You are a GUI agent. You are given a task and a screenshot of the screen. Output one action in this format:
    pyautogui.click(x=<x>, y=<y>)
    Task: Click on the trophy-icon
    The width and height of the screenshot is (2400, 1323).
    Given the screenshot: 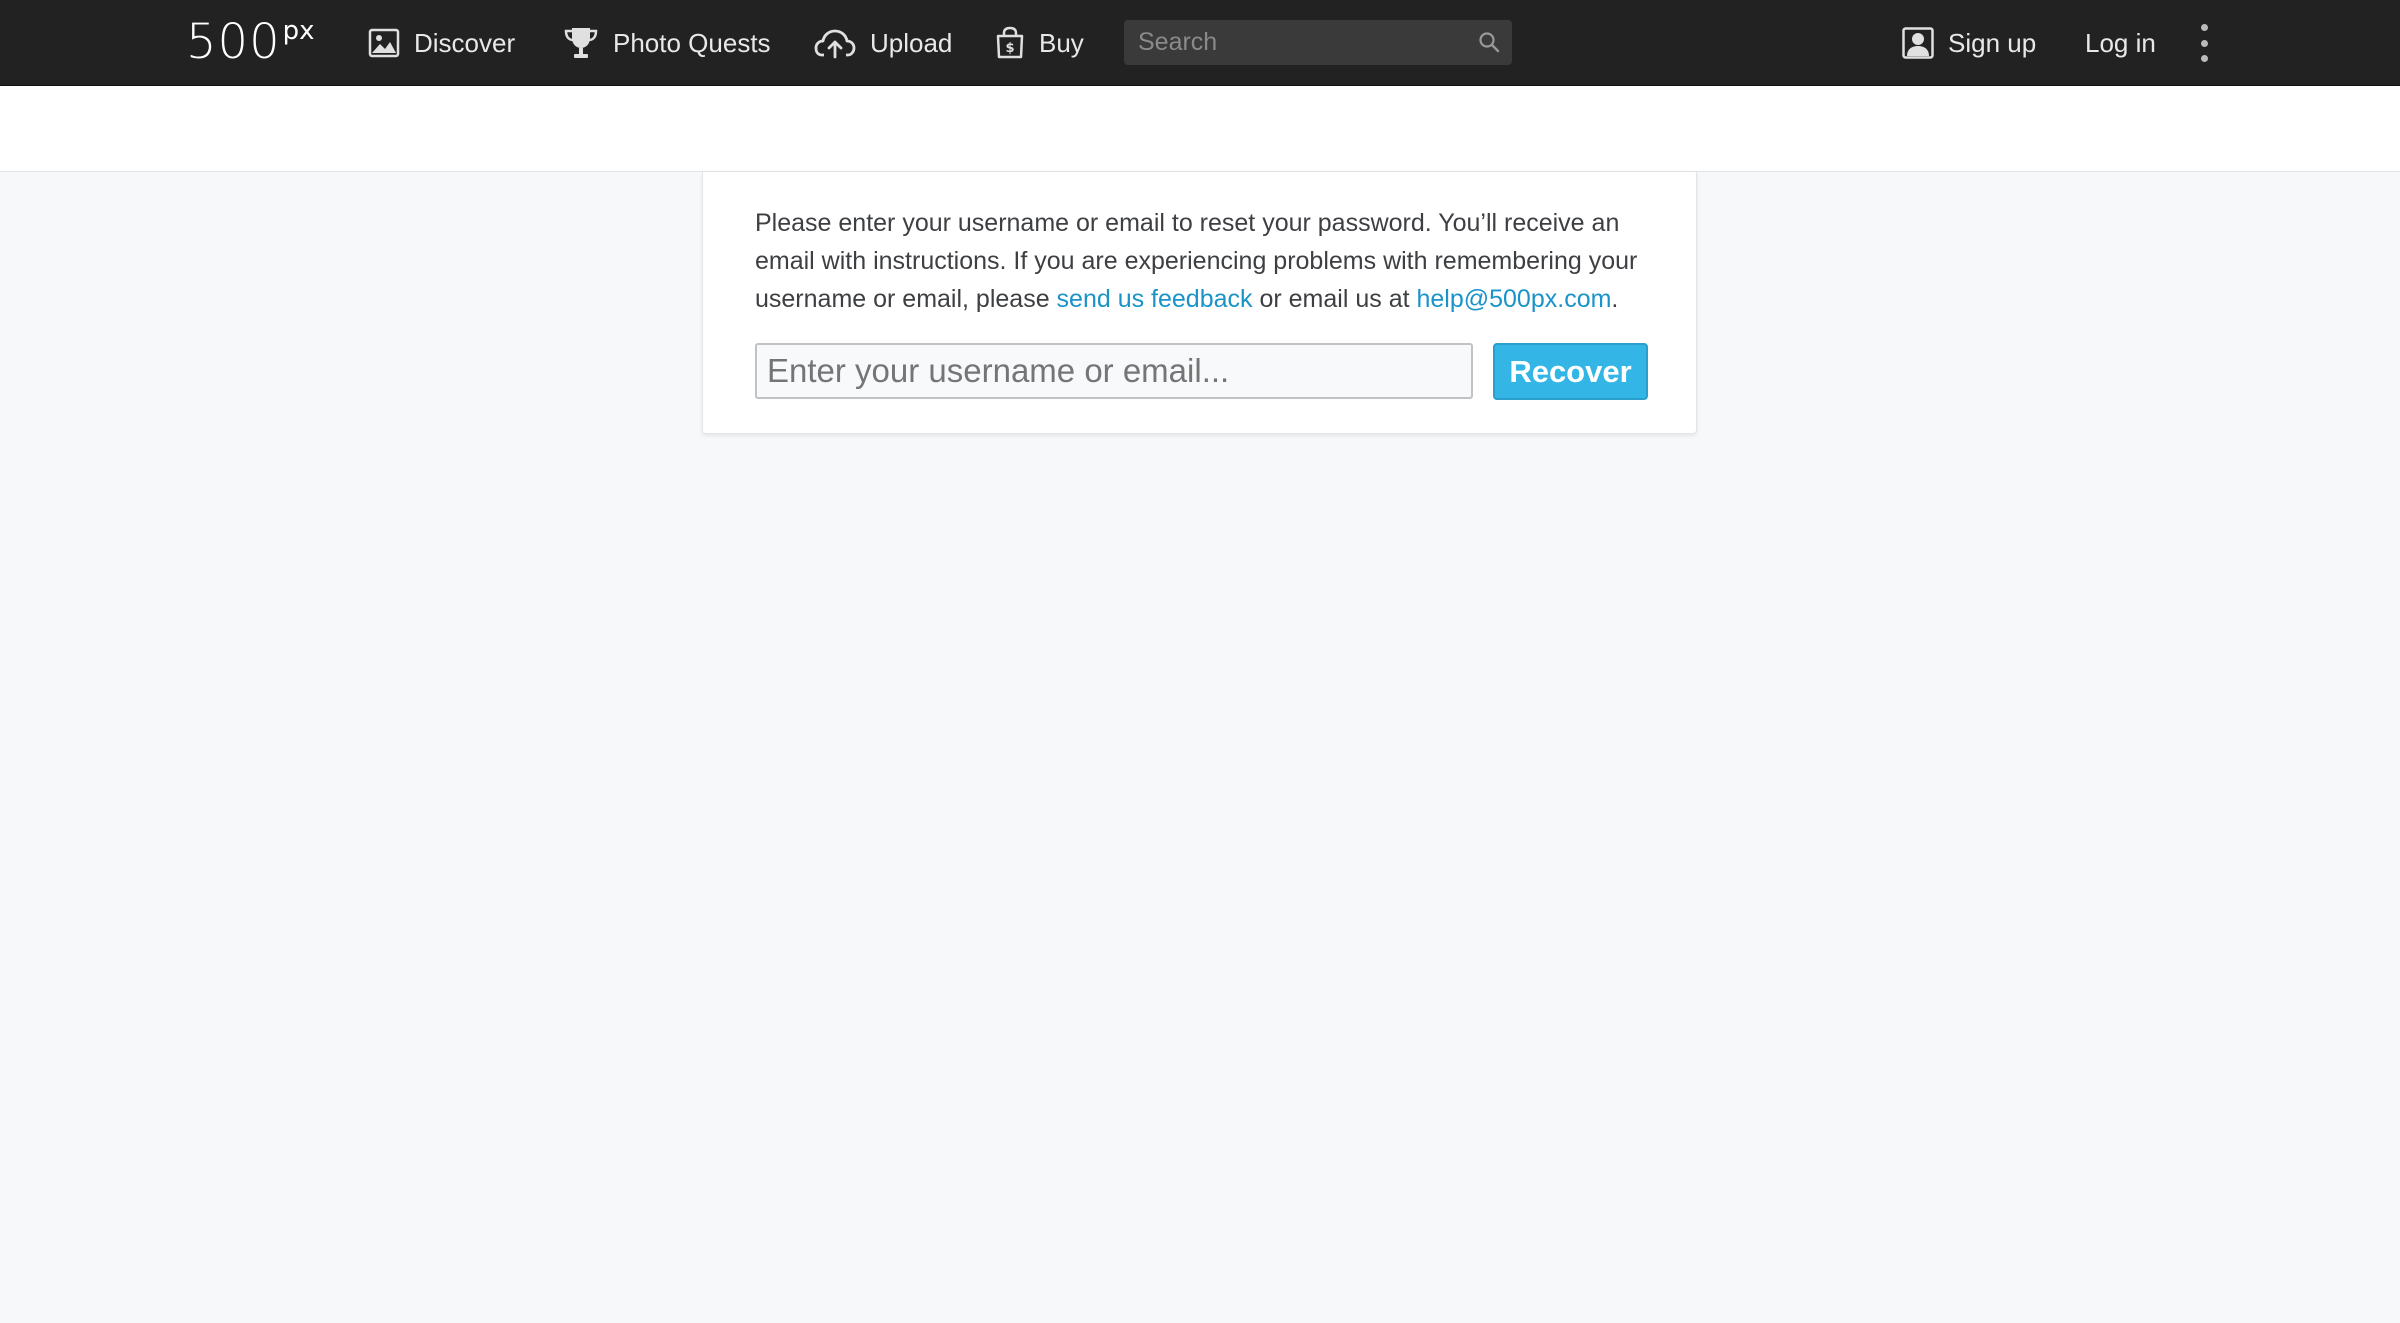 What is the action you would take?
    pyautogui.click(x=581, y=43)
    